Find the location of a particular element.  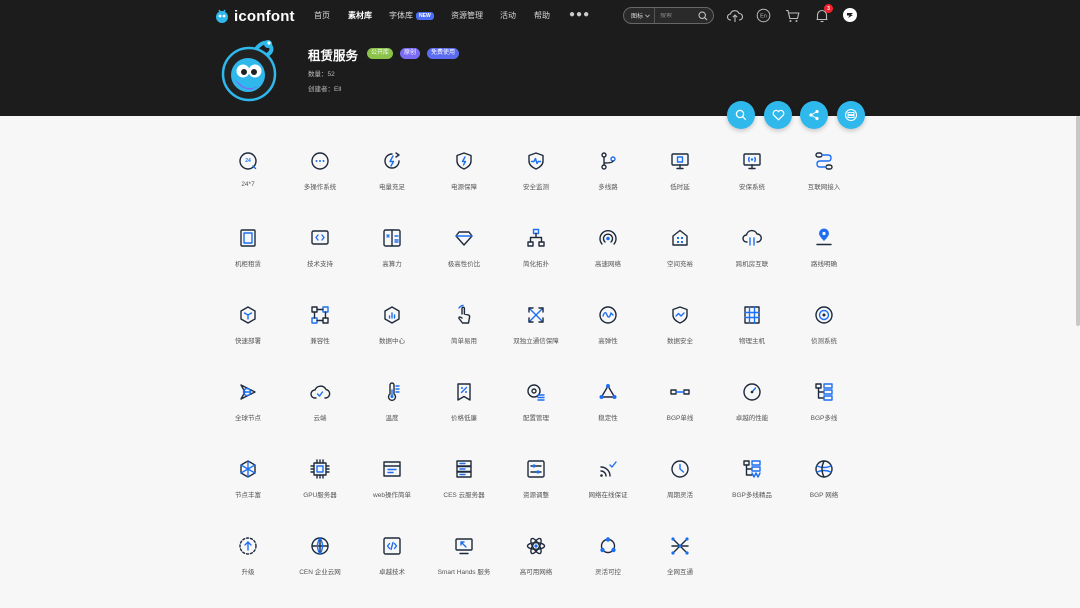

gauge-icon is located at coordinates (752, 392).